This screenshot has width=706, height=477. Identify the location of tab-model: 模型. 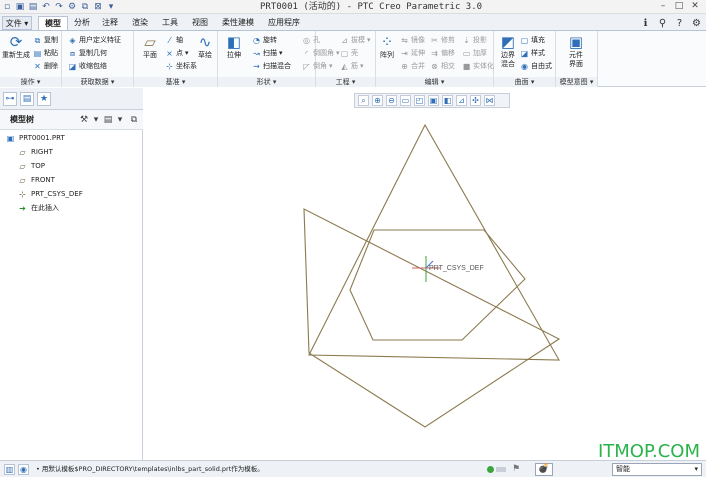
(53, 23).